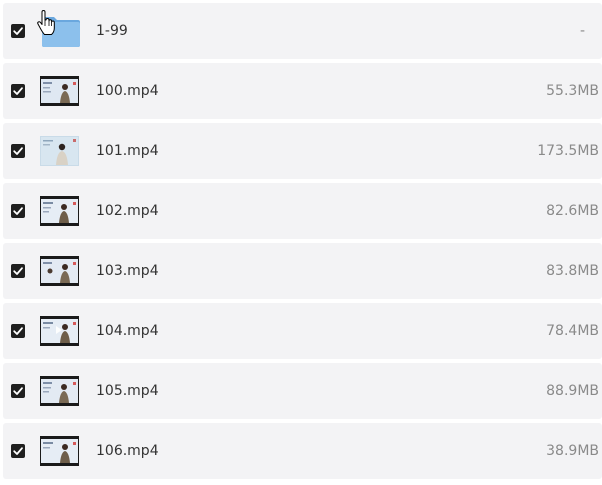 Image resolution: width=602 pixels, height=485 pixels. I want to click on file-name: 105.mp4, so click(127, 391).